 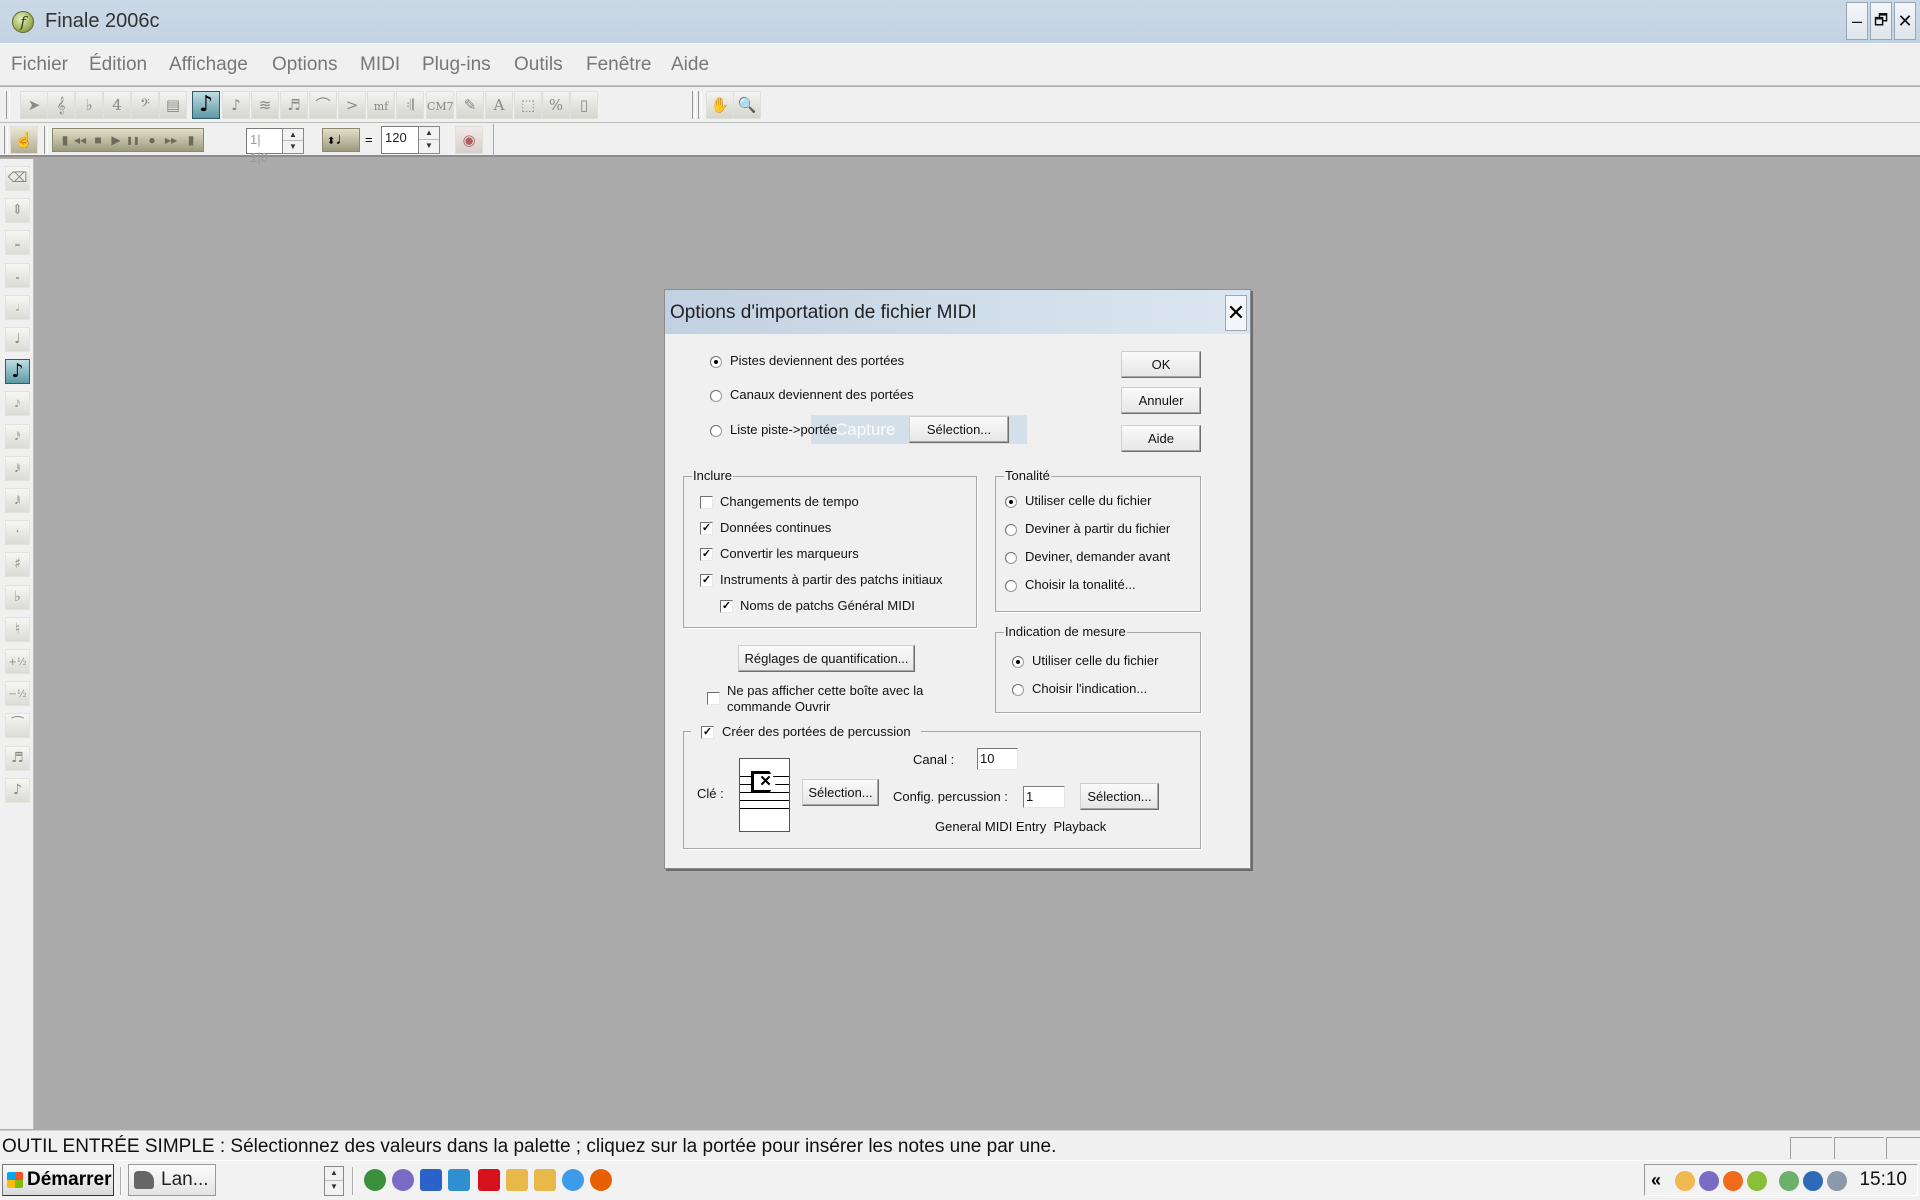 I want to click on tempo-spinner: ▲ ▼, so click(x=429, y=140).